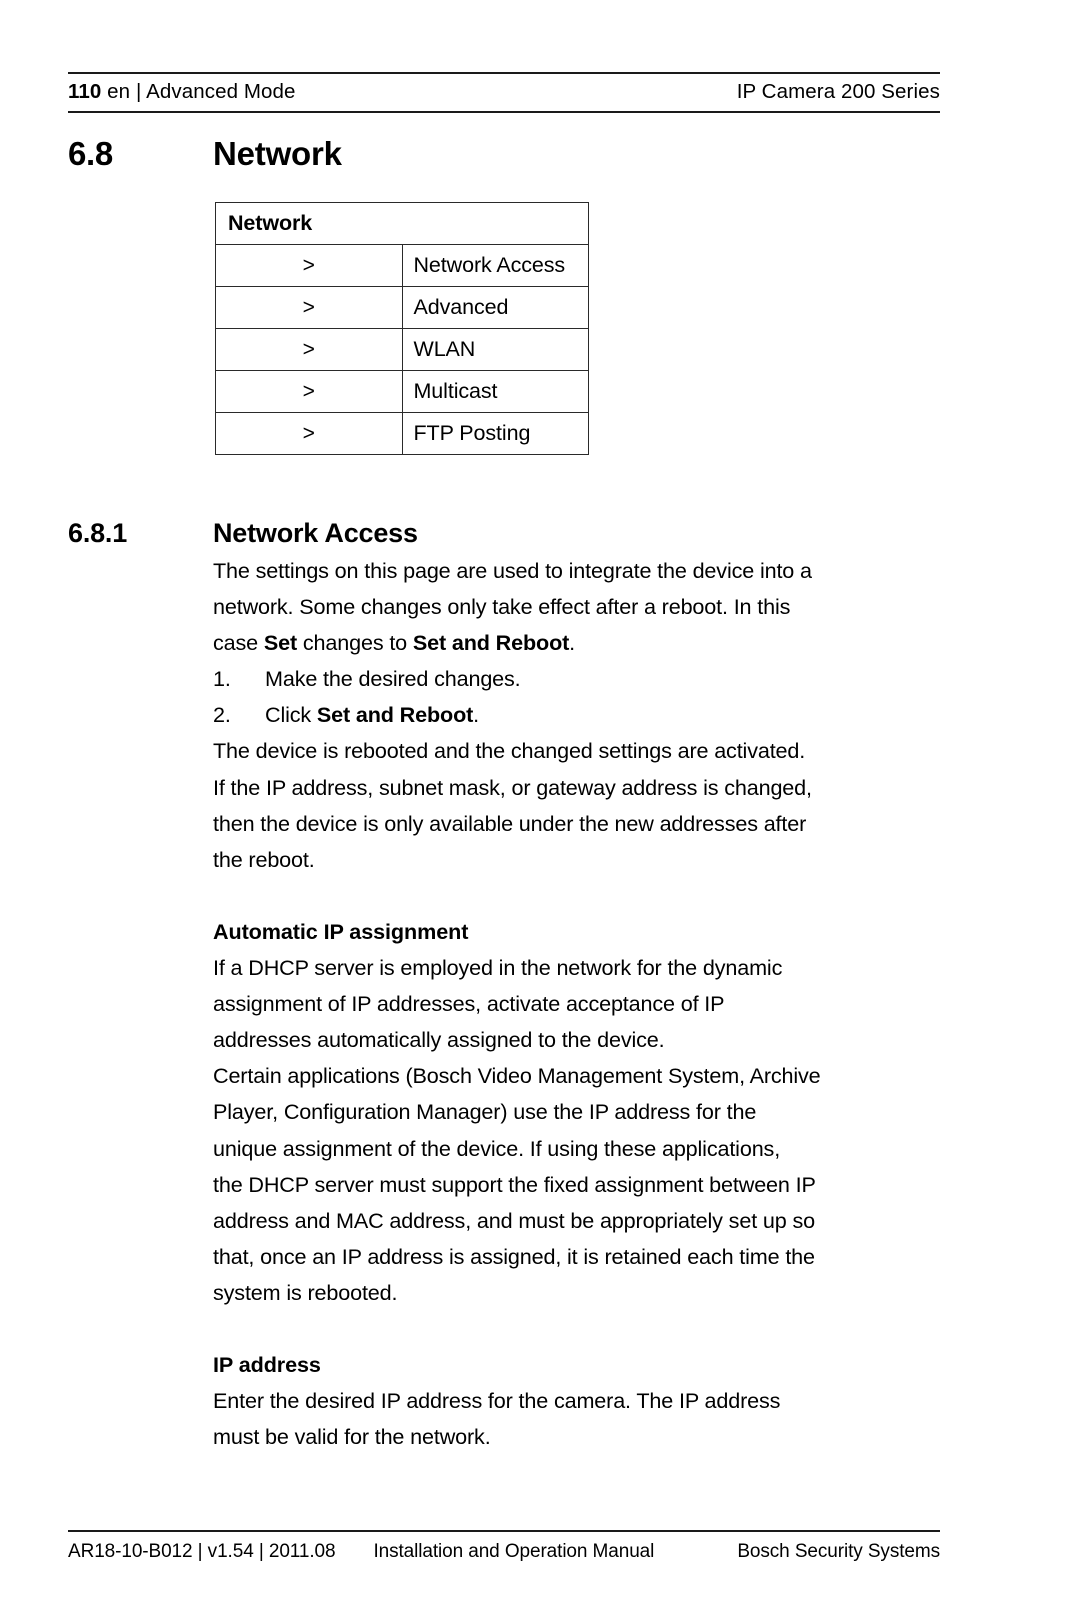  Describe the element at coordinates (90, 153) in the screenshot. I see `section-number: 6.8` at that location.